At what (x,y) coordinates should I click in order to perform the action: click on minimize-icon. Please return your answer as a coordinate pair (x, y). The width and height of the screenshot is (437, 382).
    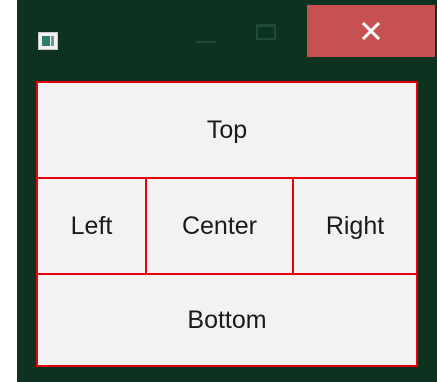
    Looking at the image, I should click on (206, 42).